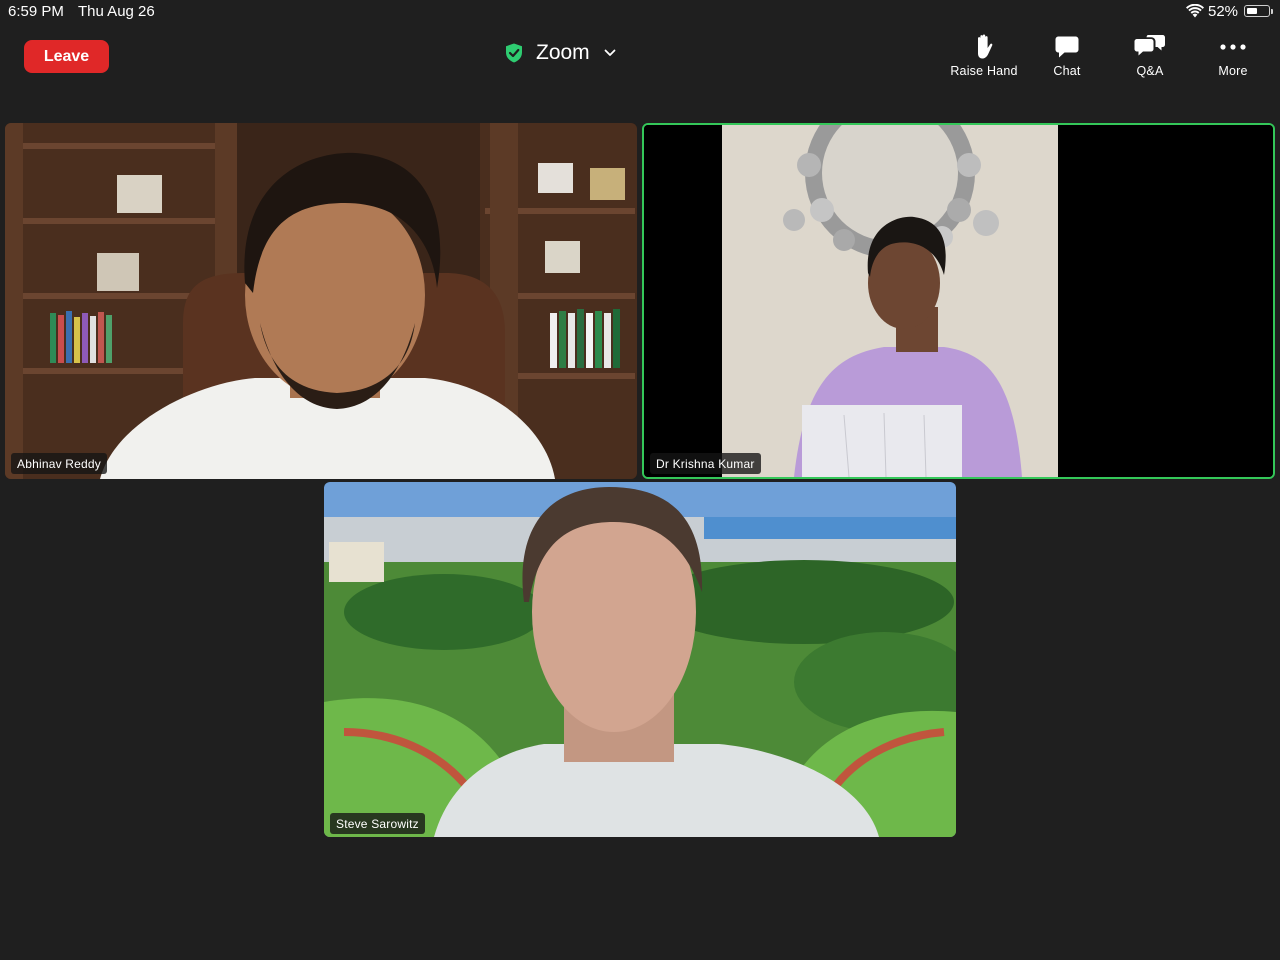 The width and height of the screenshot is (1280, 960). What do you see at coordinates (610, 52) in the screenshot?
I see `chevron-down-icon` at bounding box center [610, 52].